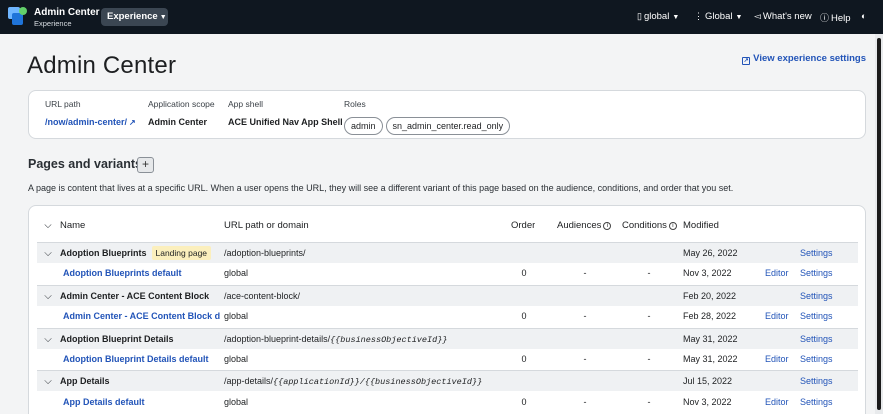 The image size is (883, 414). Describe the element at coordinates (266, 226) in the screenshot. I see `column-header-url: URL path or domain` at that location.